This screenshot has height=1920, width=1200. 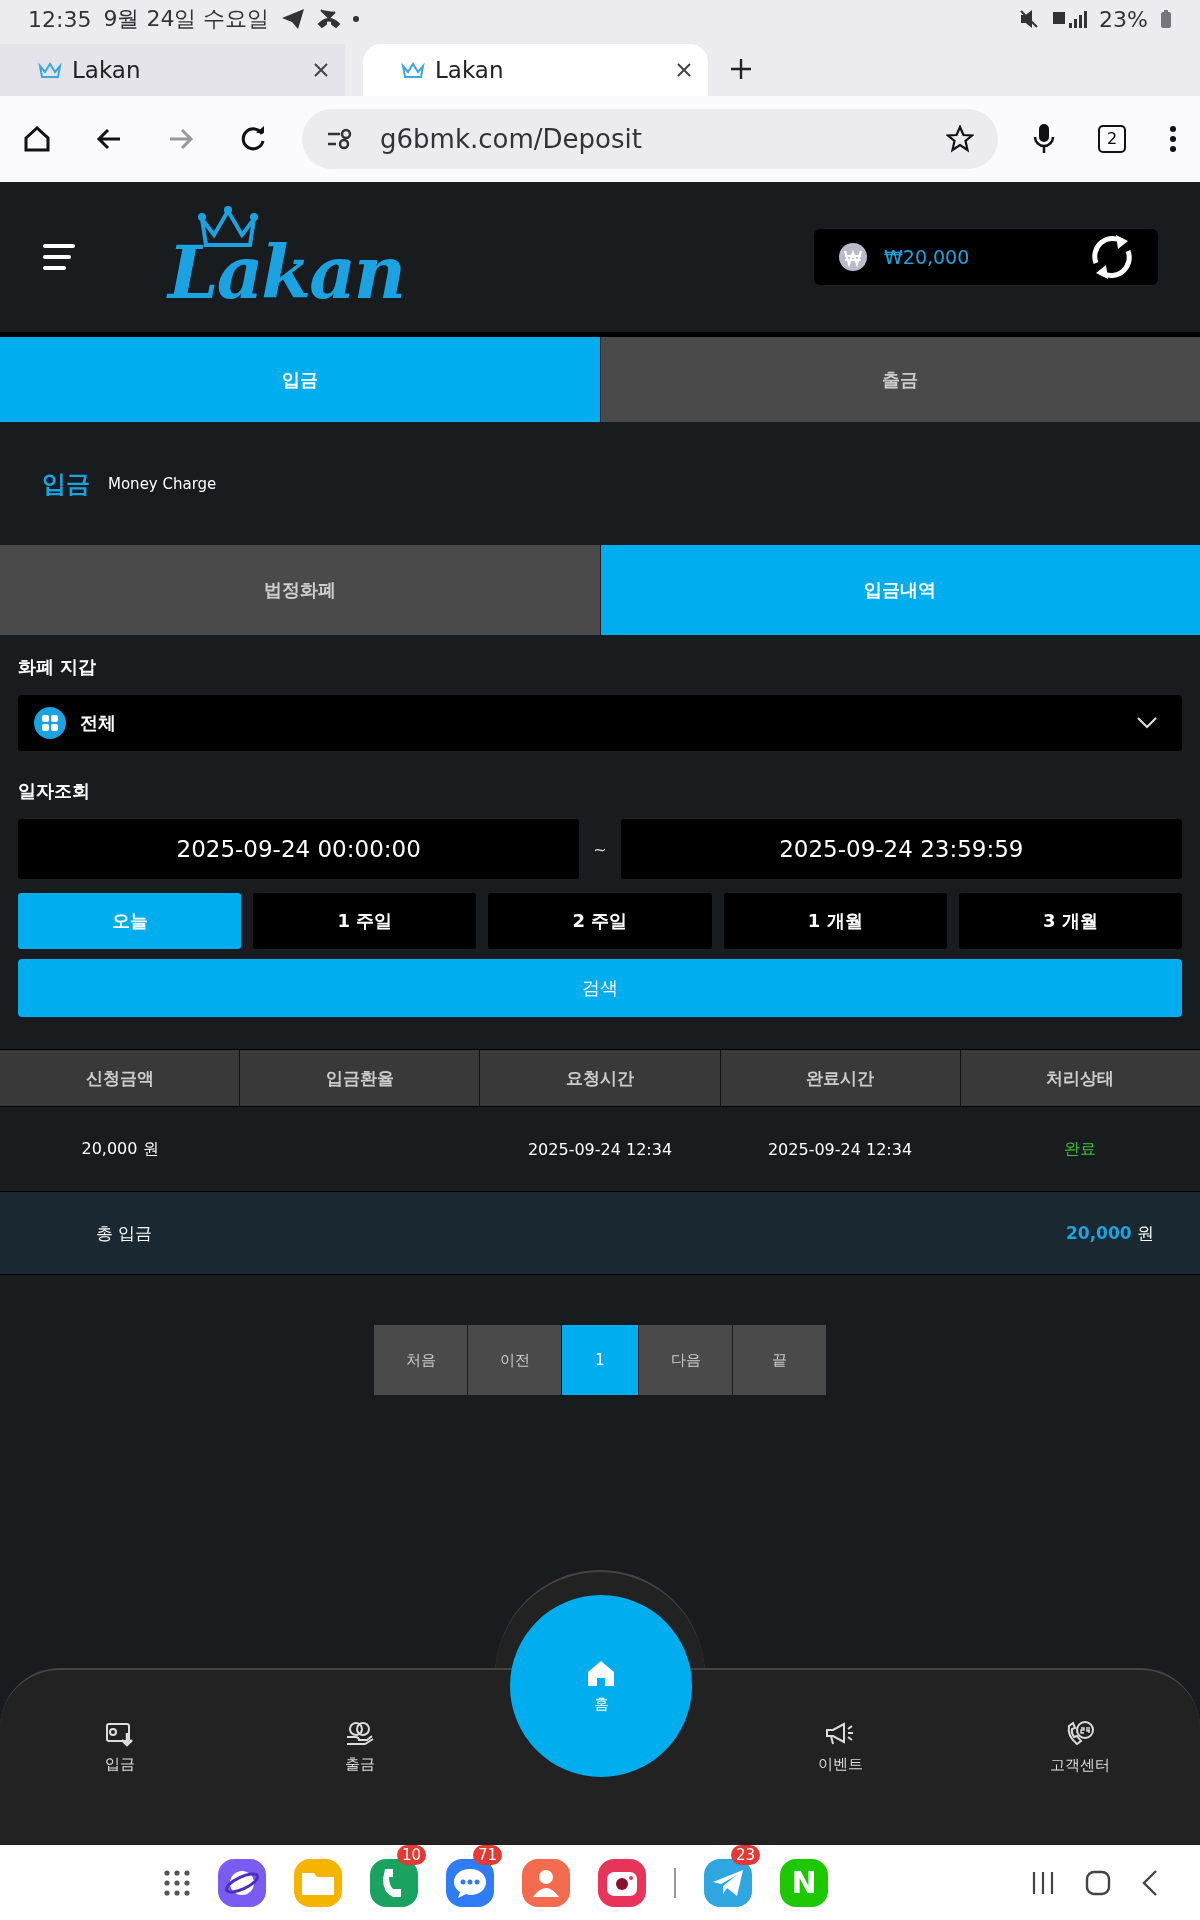 What do you see at coordinates (286, 257) in the screenshot?
I see `site-logo: Lakan` at bounding box center [286, 257].